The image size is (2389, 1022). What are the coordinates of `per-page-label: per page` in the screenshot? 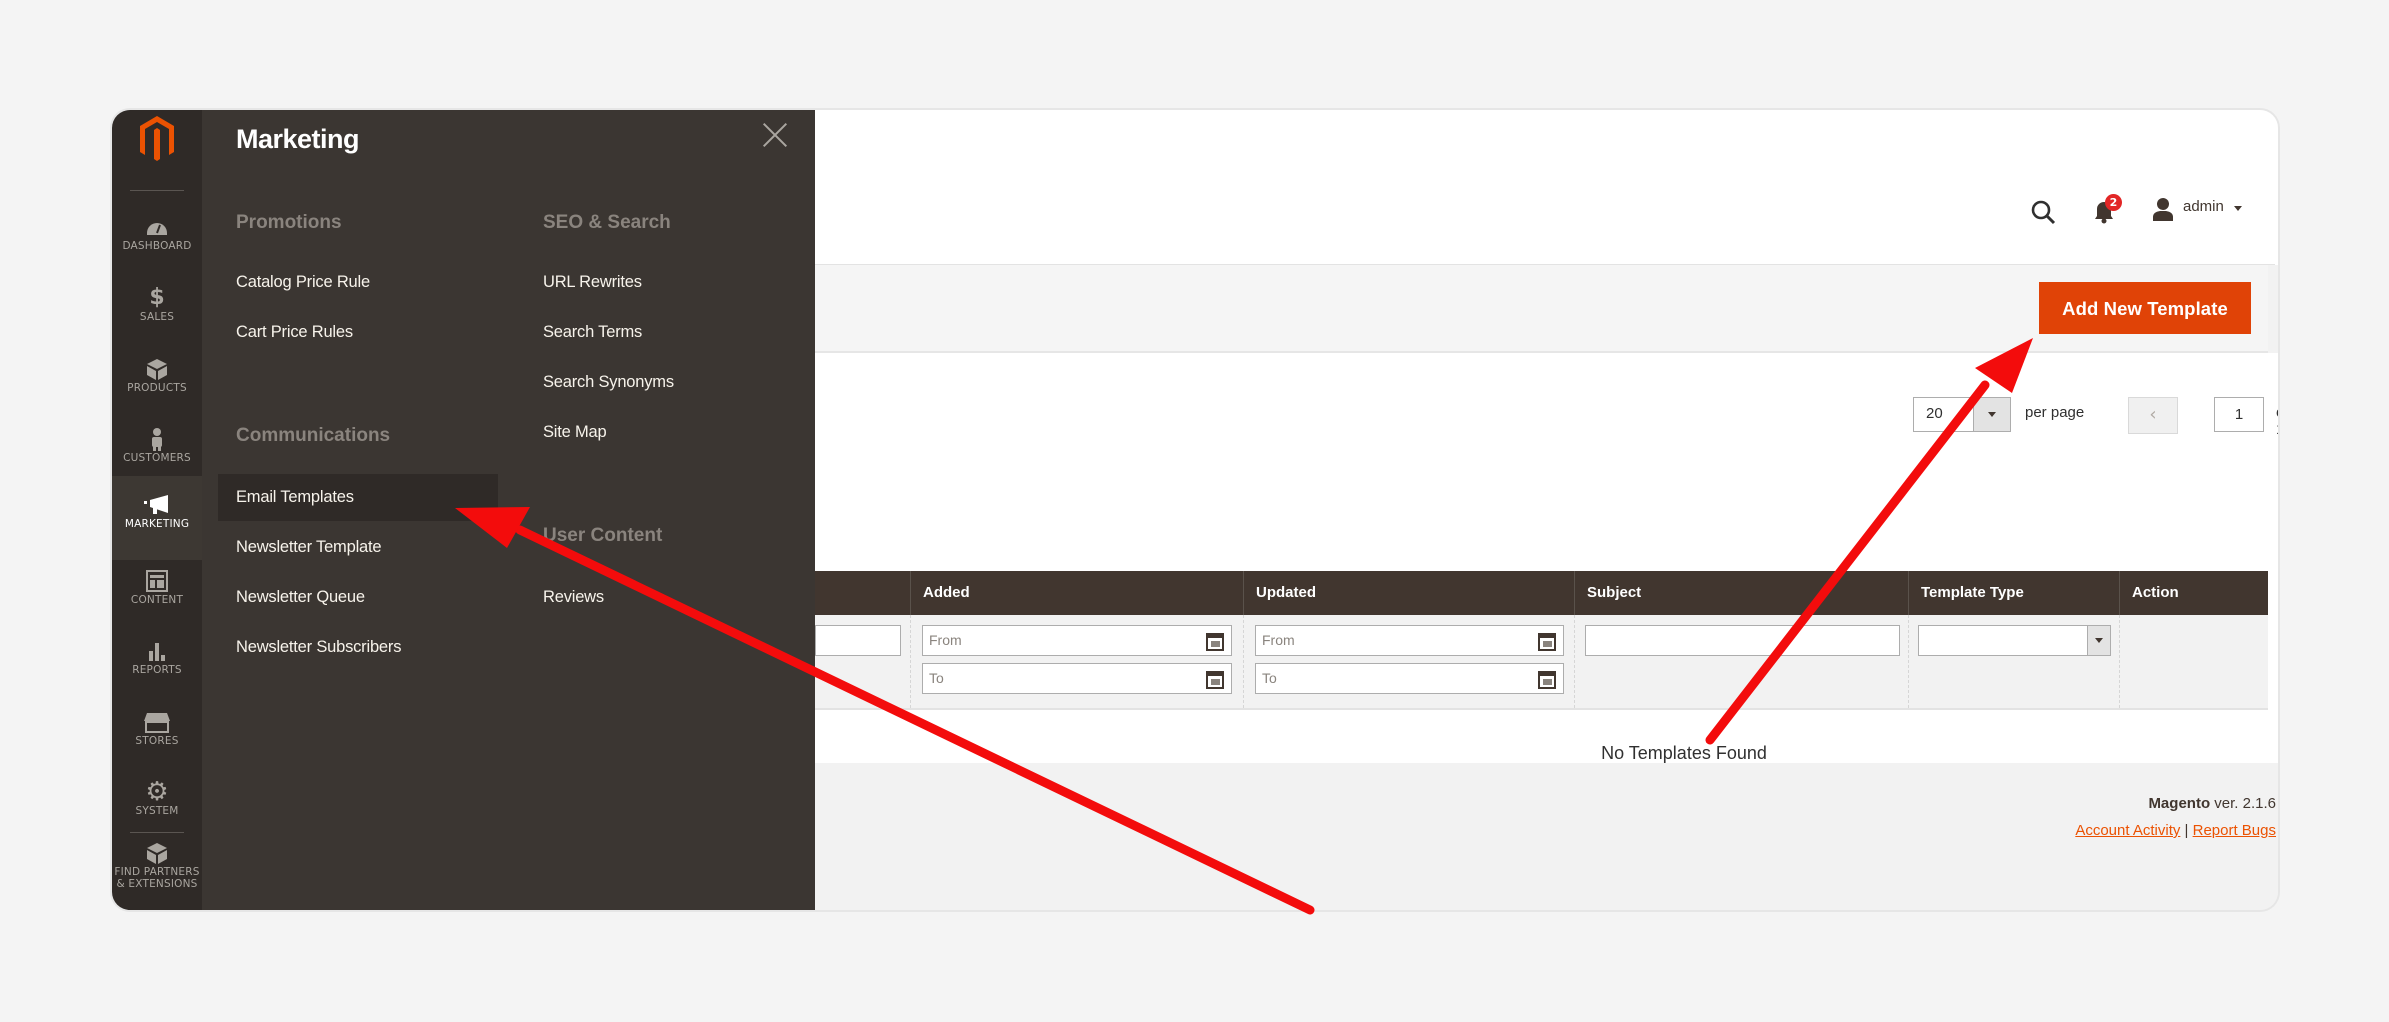 It's located at (2055, 412).